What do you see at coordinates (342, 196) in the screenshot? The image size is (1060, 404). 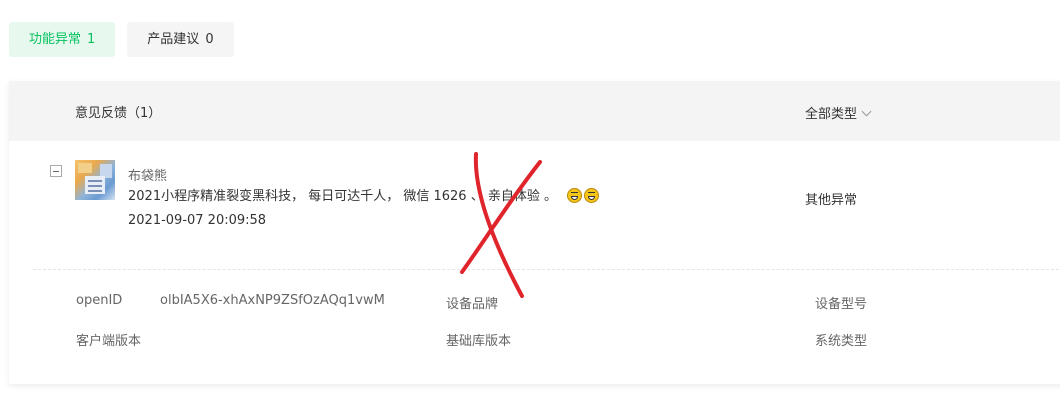 I see `feedback-message-text: 2021小程序精准裂变黑科技， 每日可达千人， 微信 1626 、 亲自体验 。` at bounding box center [342, 196].